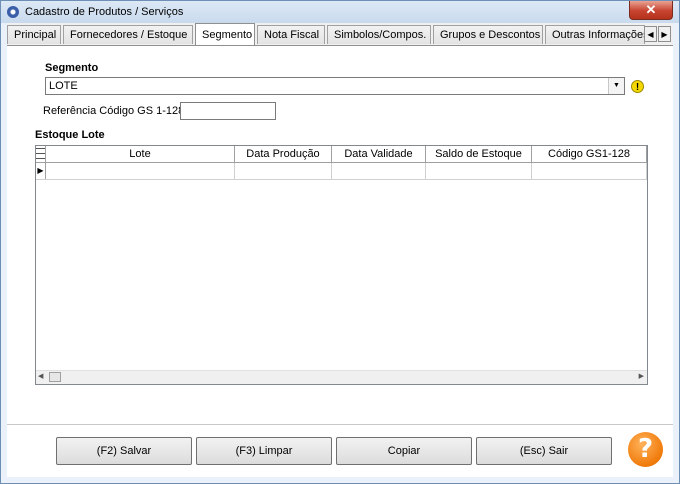  What do you see at coordinates (41, 154) in the screenshot?
I see `grid-menu-icon` at bounding box center [41, 154].